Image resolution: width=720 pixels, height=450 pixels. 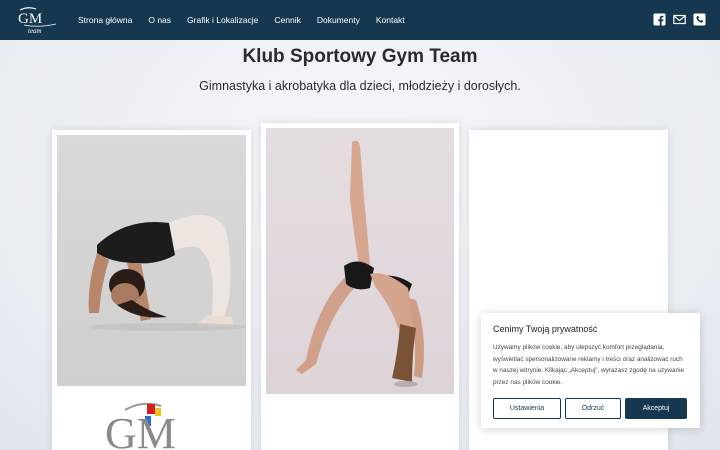 I want to click on nav-item-schedule: Grafik i Lokalizacje, so click(x=222, y=20).